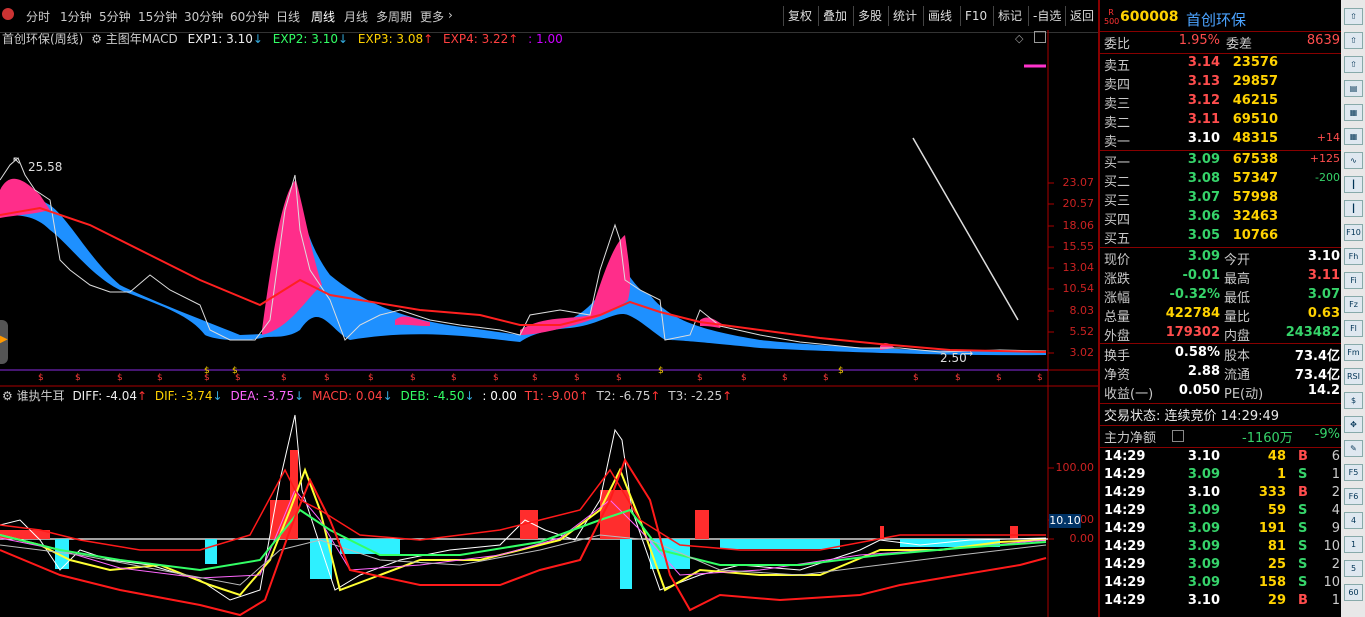  I want to click on quote-row: 外盘 179302 内盘 243482, so click(1221, 334).